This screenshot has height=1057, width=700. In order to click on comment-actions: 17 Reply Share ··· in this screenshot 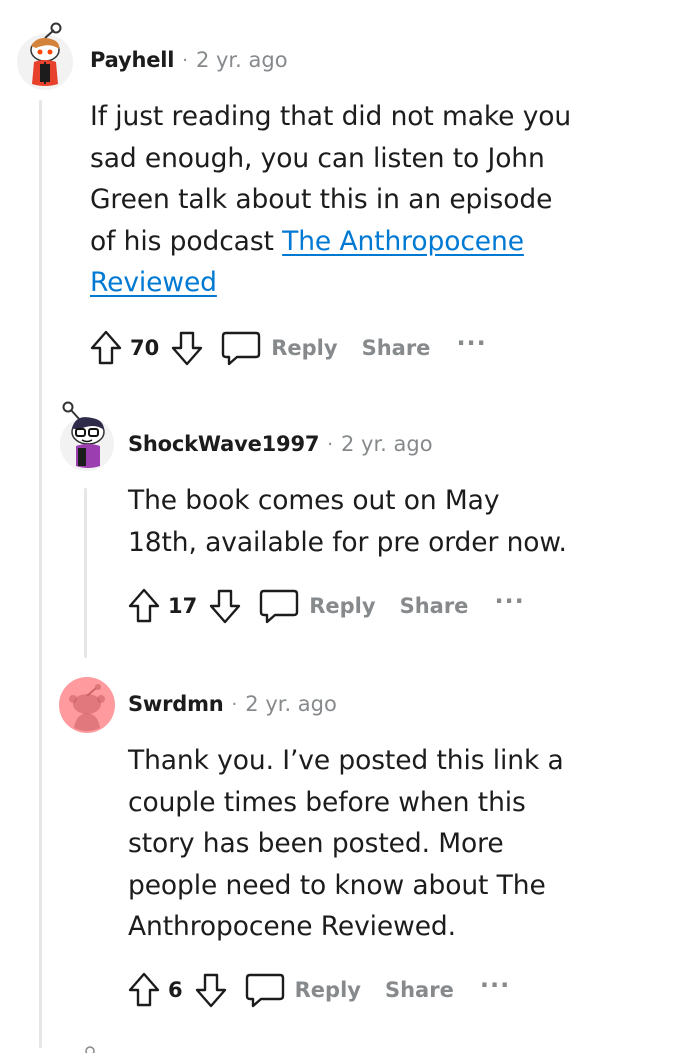, I will do `click(324, 606)`.